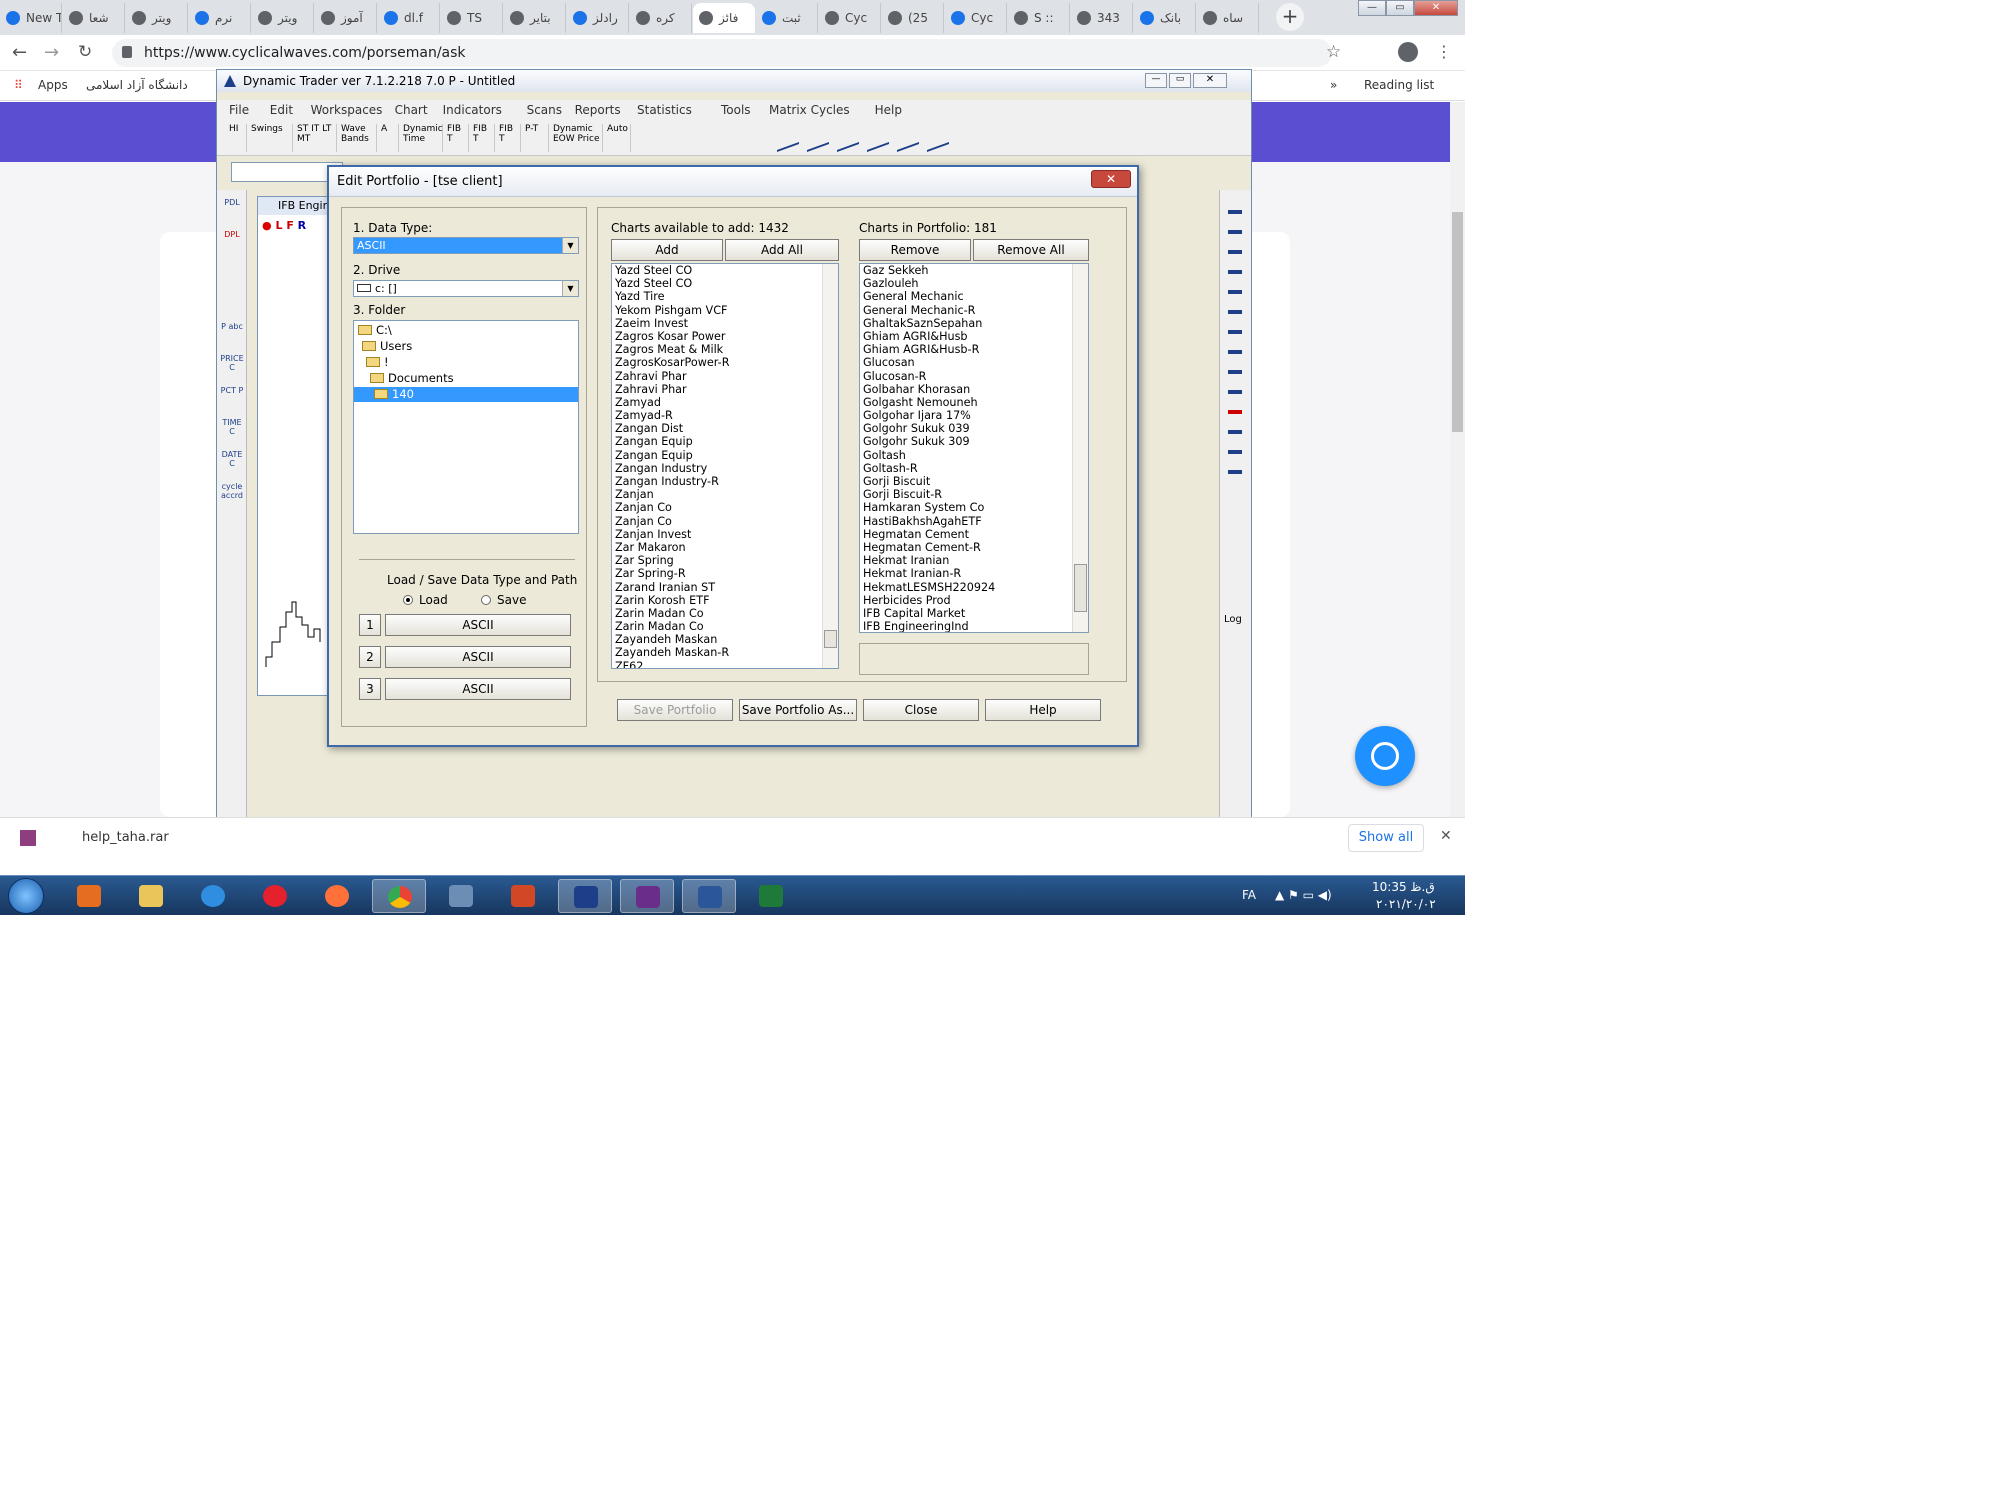  Describe the element at coordinates (974, 362) in the screenshot. I see `list-item: Glucosan` at that location.